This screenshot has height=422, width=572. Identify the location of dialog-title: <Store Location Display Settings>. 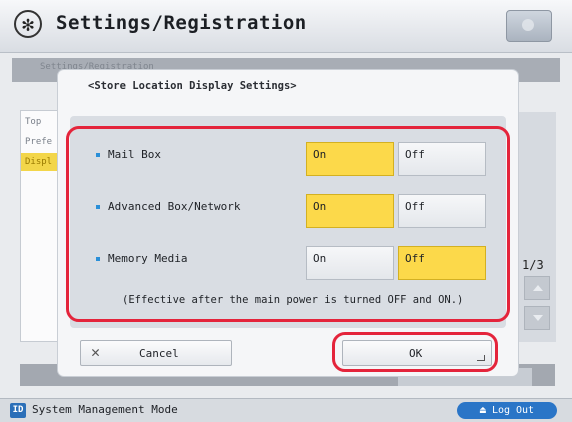
(192, 86).